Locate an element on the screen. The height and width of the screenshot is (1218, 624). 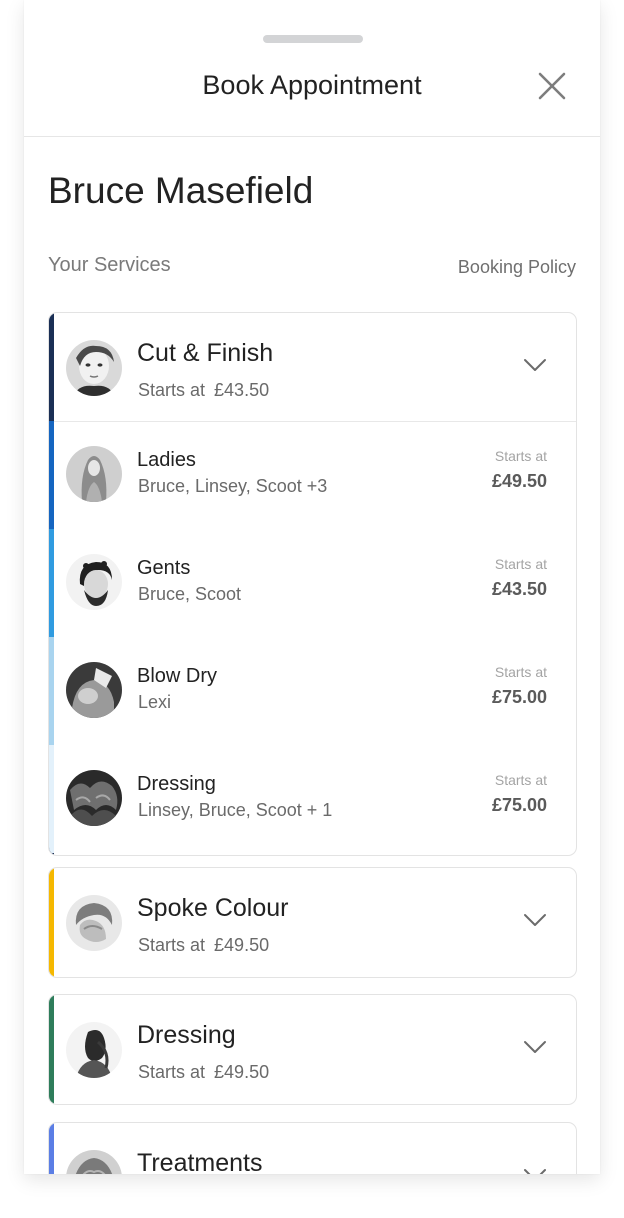
service-name: Dressing is located at coordinates (176, 784).